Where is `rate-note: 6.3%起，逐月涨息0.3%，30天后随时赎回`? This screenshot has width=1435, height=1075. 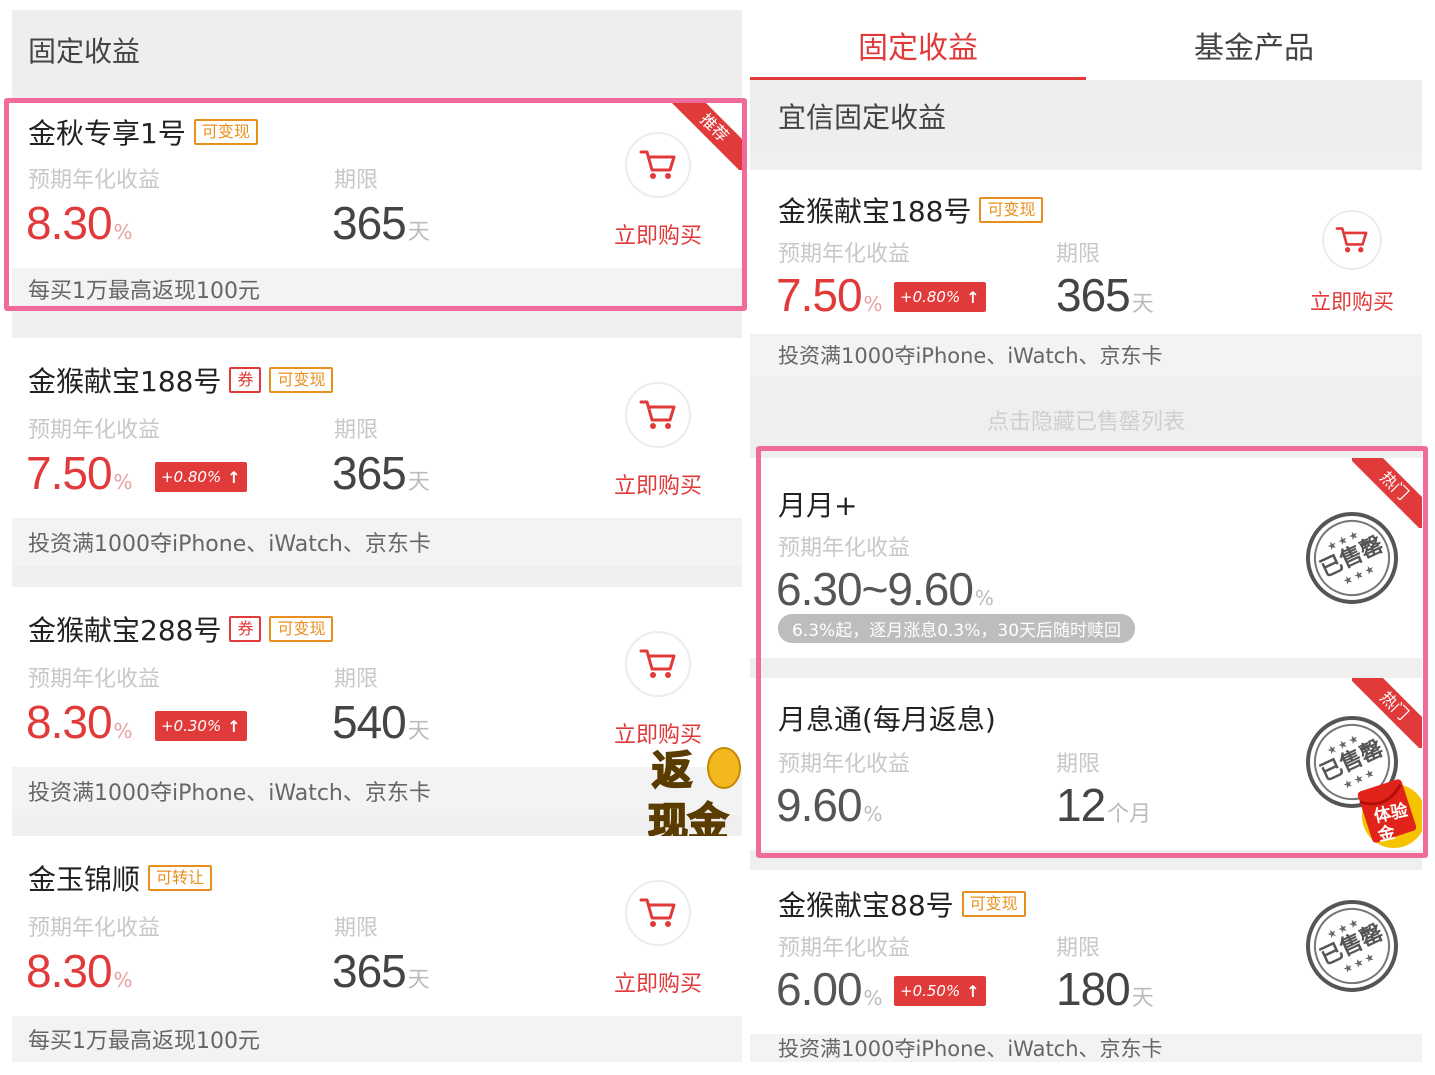 rate-note: 6.3%起，逐月涨息0.3%，30天后随时赎回 is located at coordinates (957, 628).